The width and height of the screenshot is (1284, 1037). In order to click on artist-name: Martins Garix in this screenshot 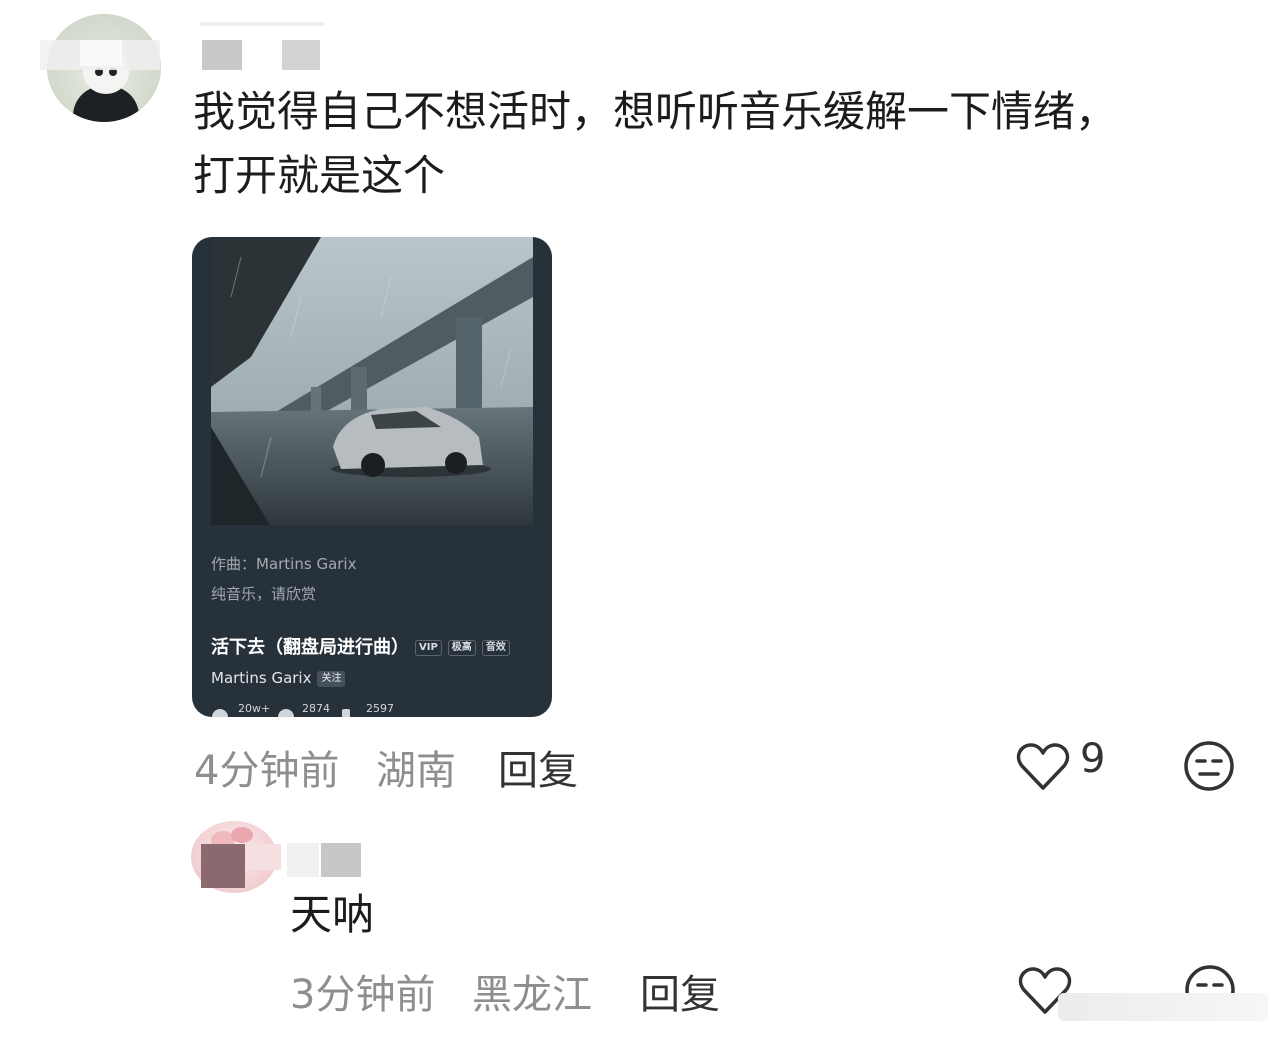, I will do `click(261, 678)`.